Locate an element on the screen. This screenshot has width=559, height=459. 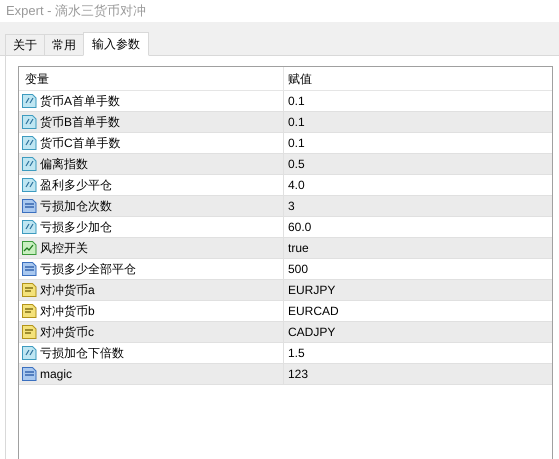
parameter-name: 货币A首单手数 is located at coordinates (80, 101).